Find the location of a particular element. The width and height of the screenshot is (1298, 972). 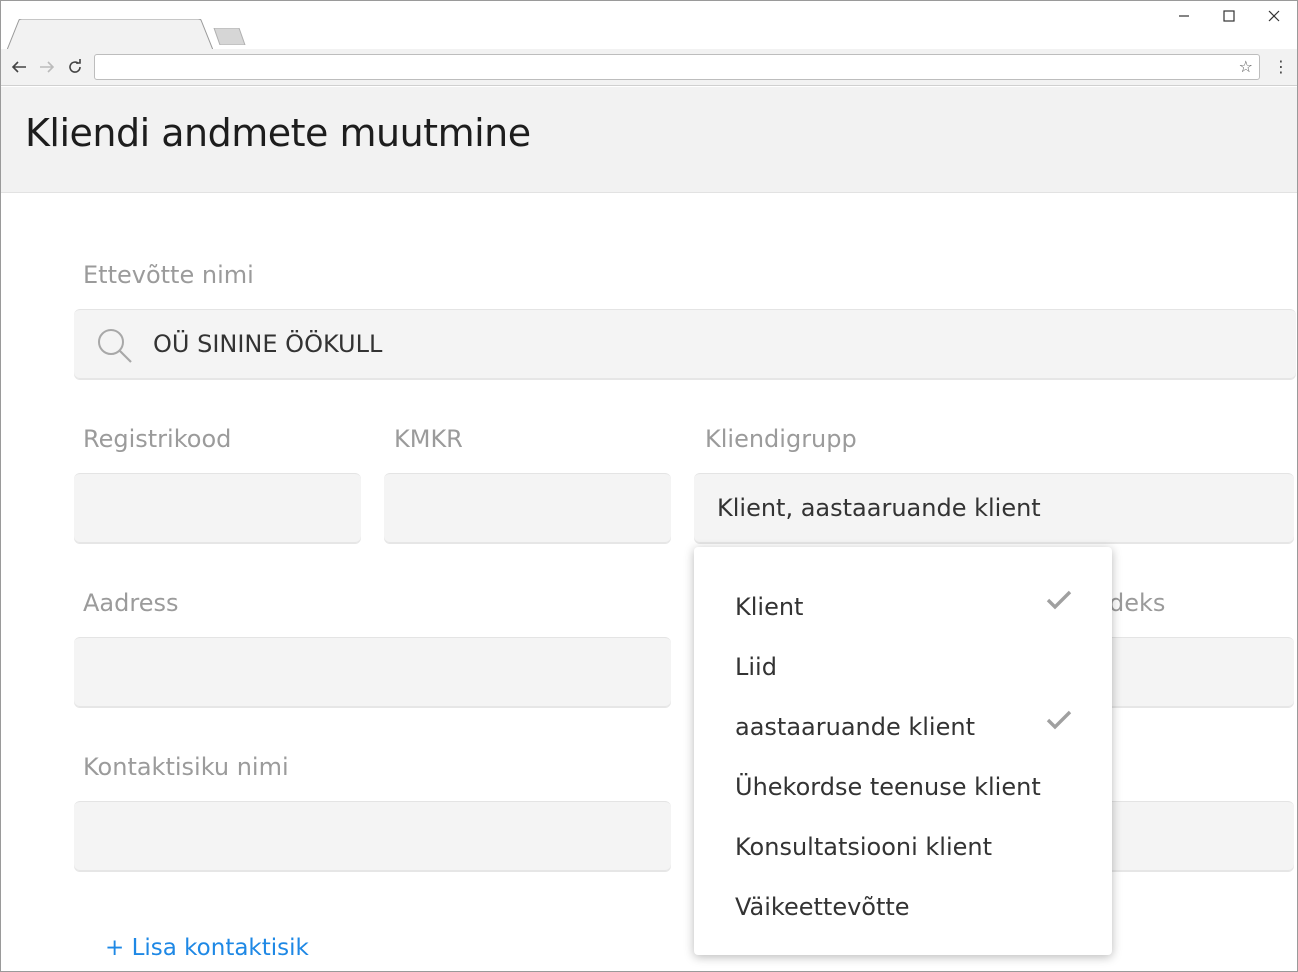

dropdown-option-label: Väikeettevõtte is located at coordinates (822, 907).